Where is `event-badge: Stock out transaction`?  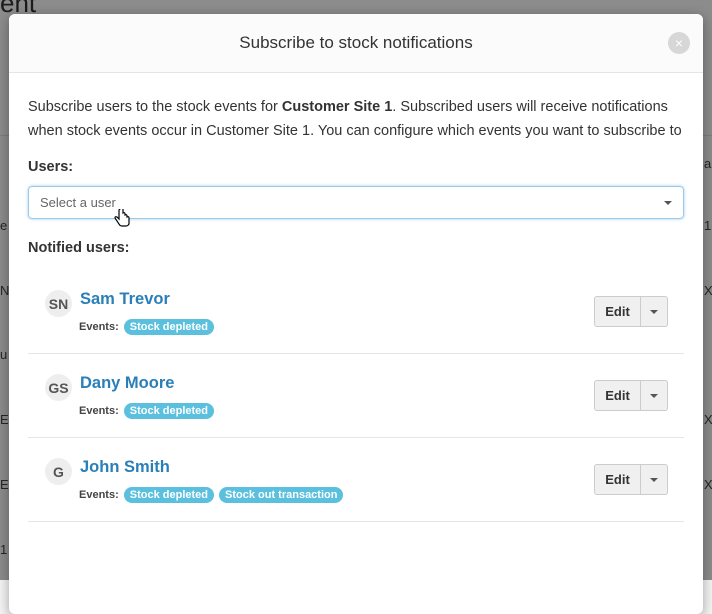
event-badge: Stock out transaction is located at coordinates (281, 495).